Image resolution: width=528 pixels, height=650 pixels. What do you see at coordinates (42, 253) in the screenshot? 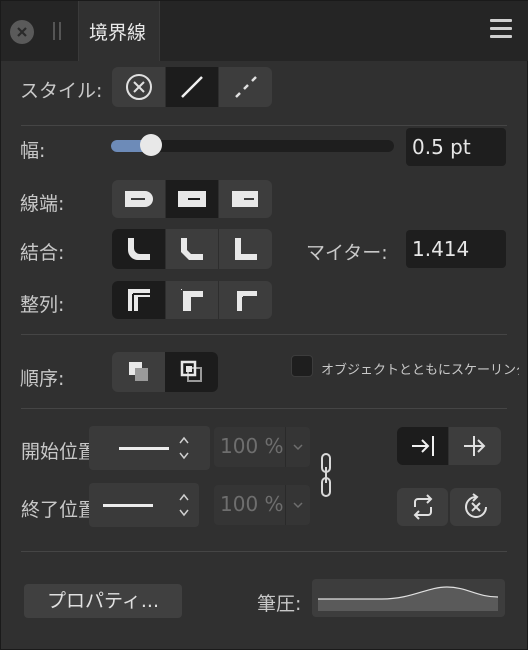
I see `join-label: 結合:` at bounding box center [42, 253].